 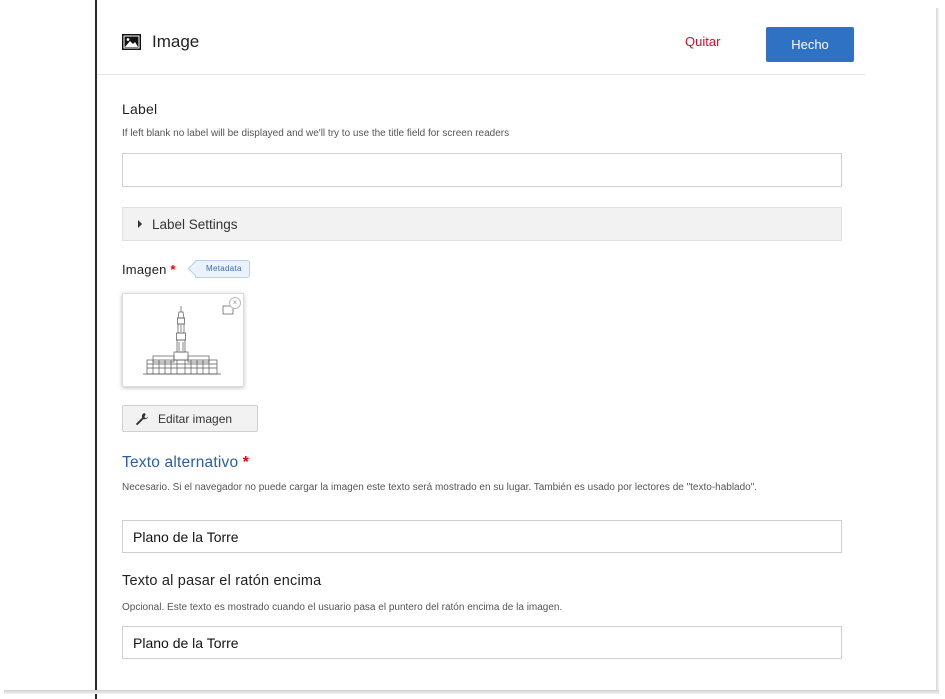 I want to click on metadata-badge: Metadata, so click(x=222, y=269).